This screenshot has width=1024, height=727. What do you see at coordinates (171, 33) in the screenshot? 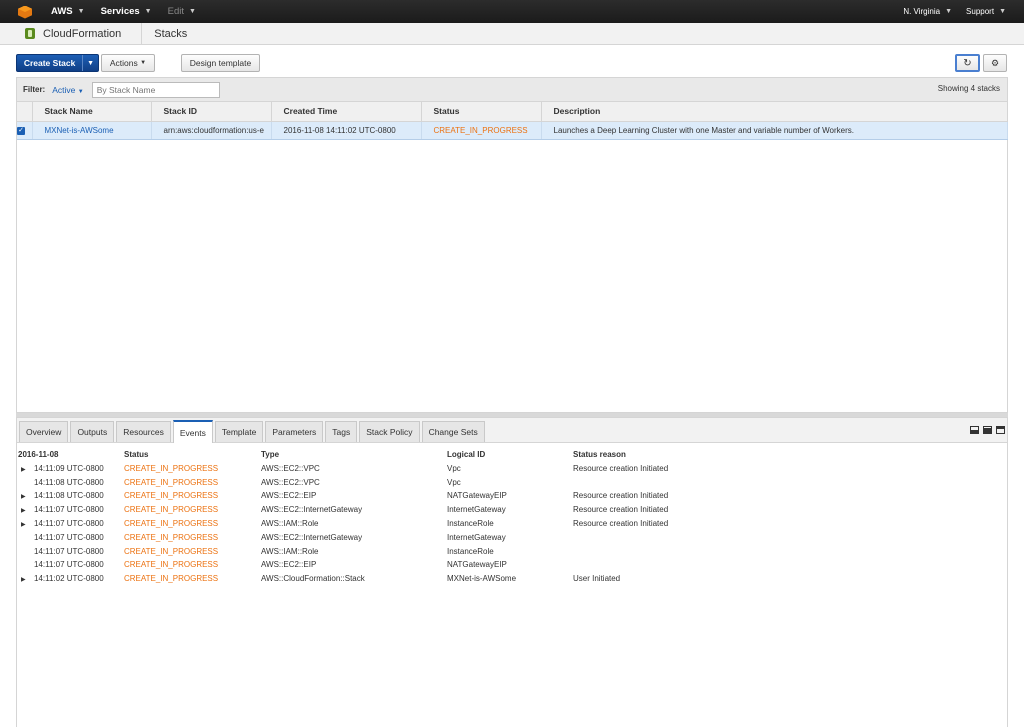
I see `page-title: Stacks` at bounding box center [171, 33].